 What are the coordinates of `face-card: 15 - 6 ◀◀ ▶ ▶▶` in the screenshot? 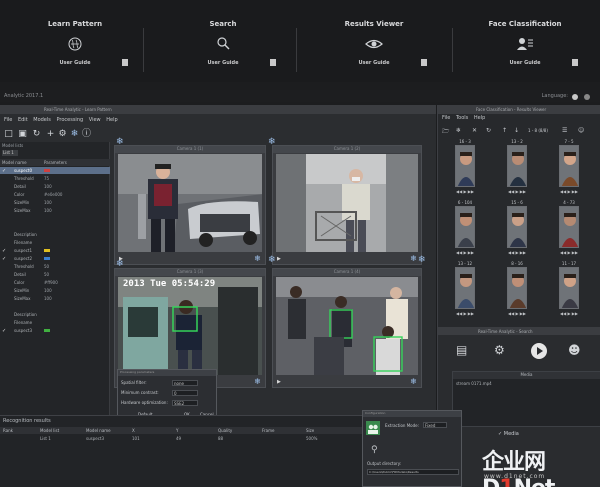 It's located at (517, 229).